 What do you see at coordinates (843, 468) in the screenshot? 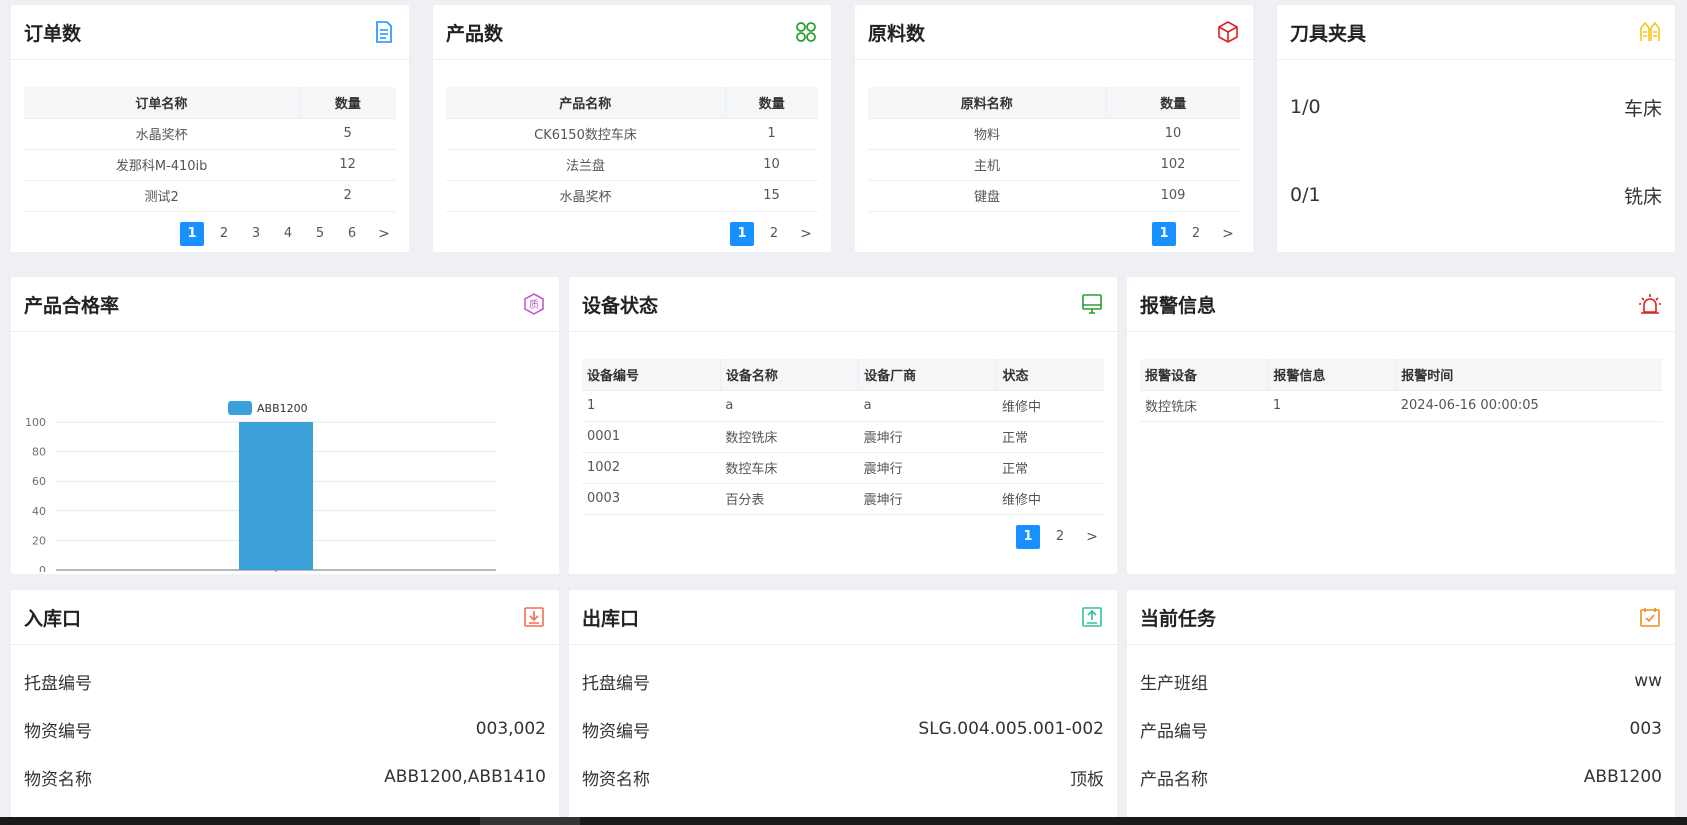
I see `table-row: 1002 数控车床 震坤行 正常` at bounding box center [843, 468].